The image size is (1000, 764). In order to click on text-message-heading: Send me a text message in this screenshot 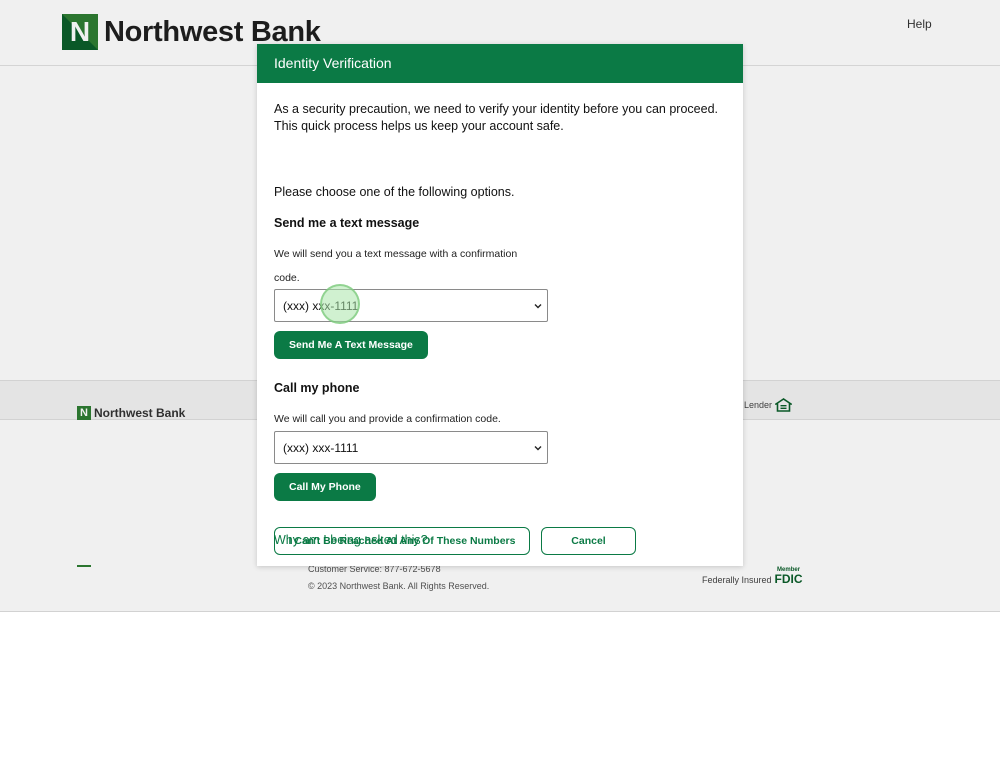, I will do `click(347, 223)`.